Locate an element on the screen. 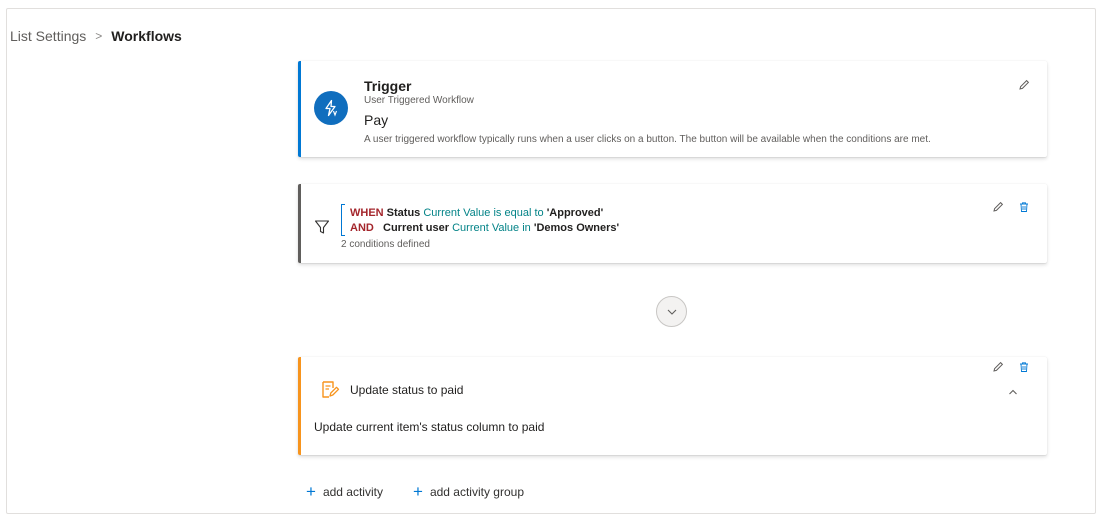 The image size is (1102, 522). add-activity-button: + add activity is located at coordinates (344, 491).